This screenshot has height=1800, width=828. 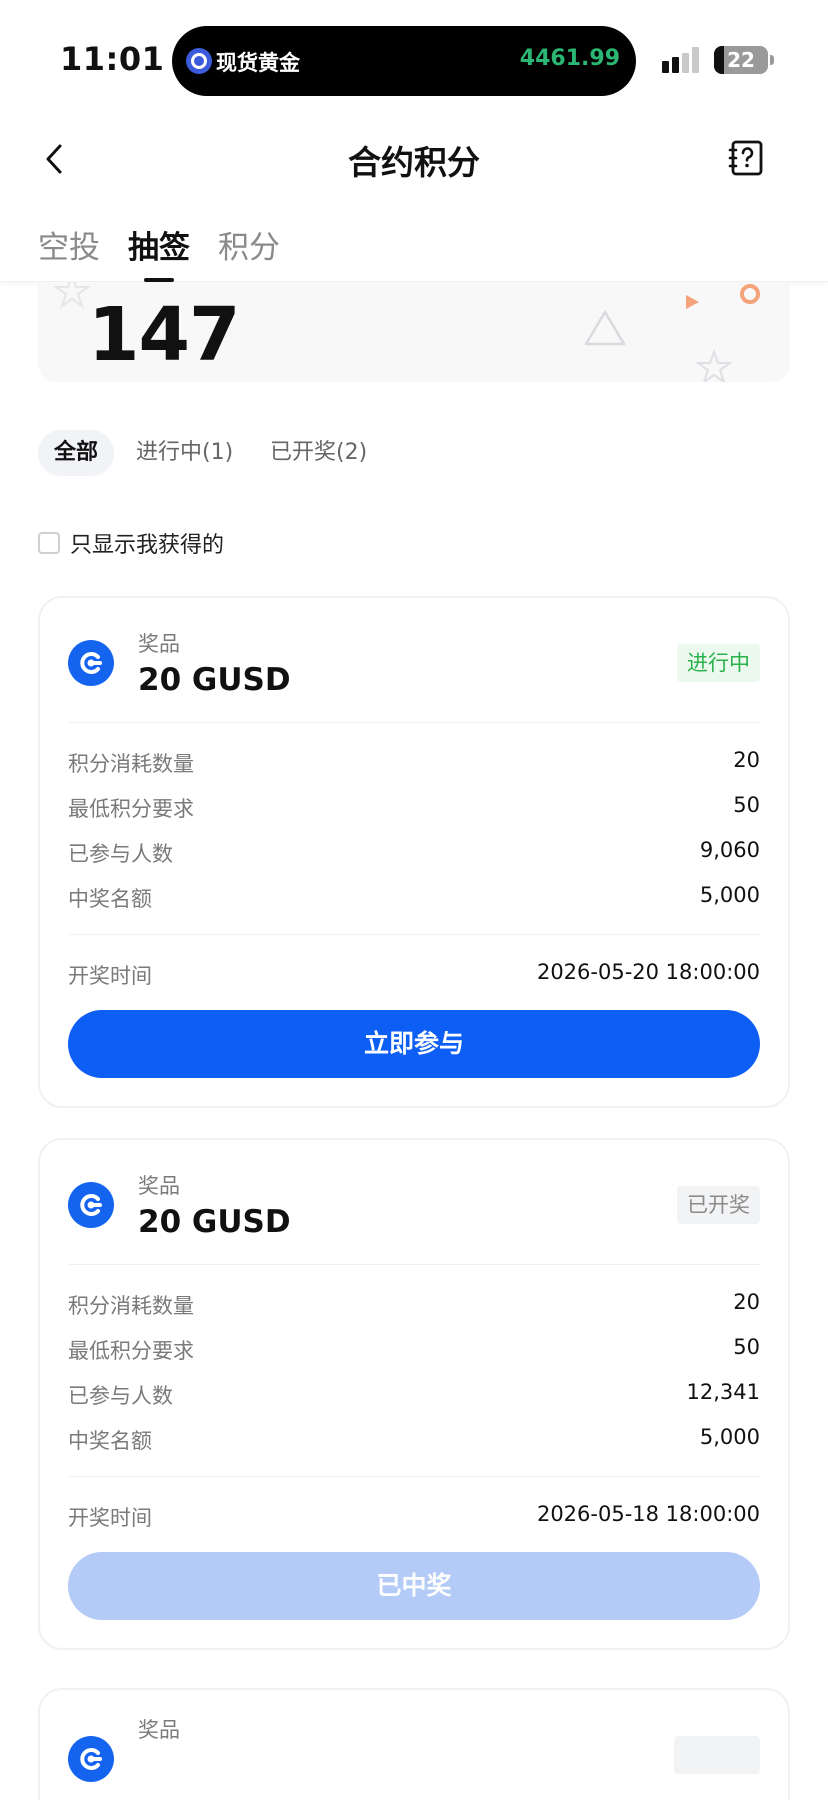 I want to click on dynamic-island: 现货黄金 4461.99, so click(x=404, y=61).